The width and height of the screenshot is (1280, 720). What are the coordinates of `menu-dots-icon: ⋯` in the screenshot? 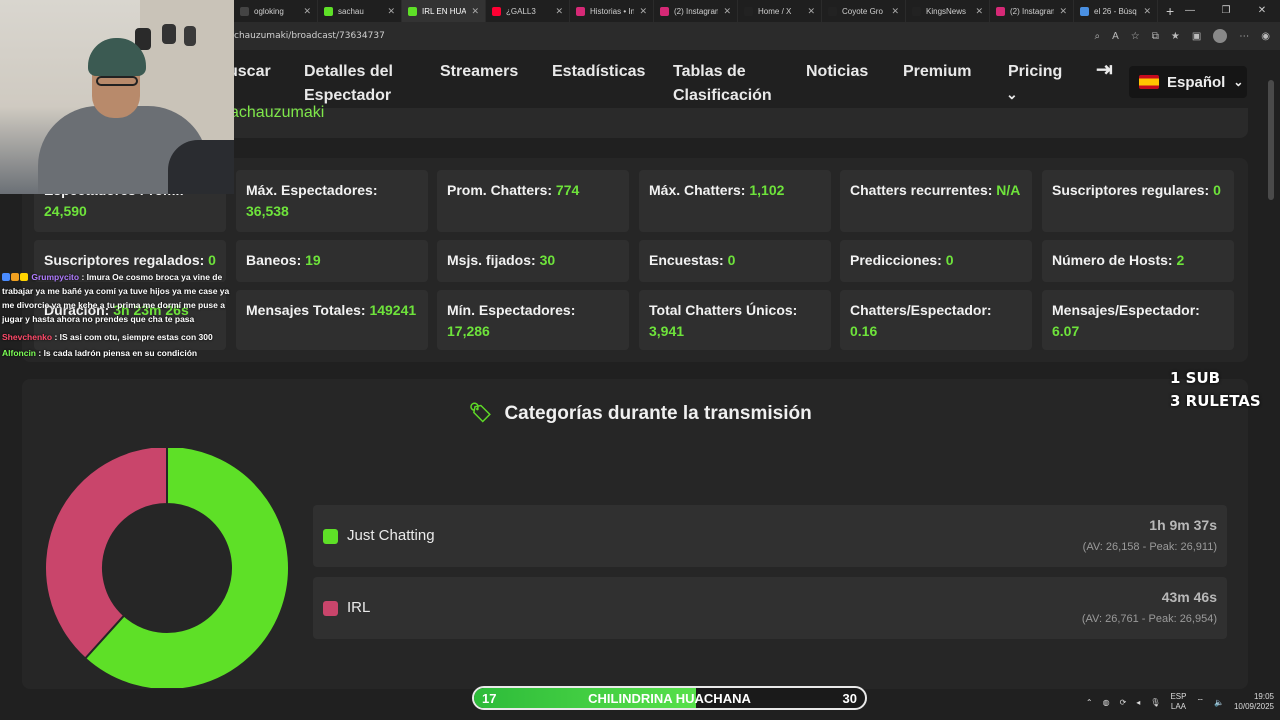 It's located at (1244, 36).